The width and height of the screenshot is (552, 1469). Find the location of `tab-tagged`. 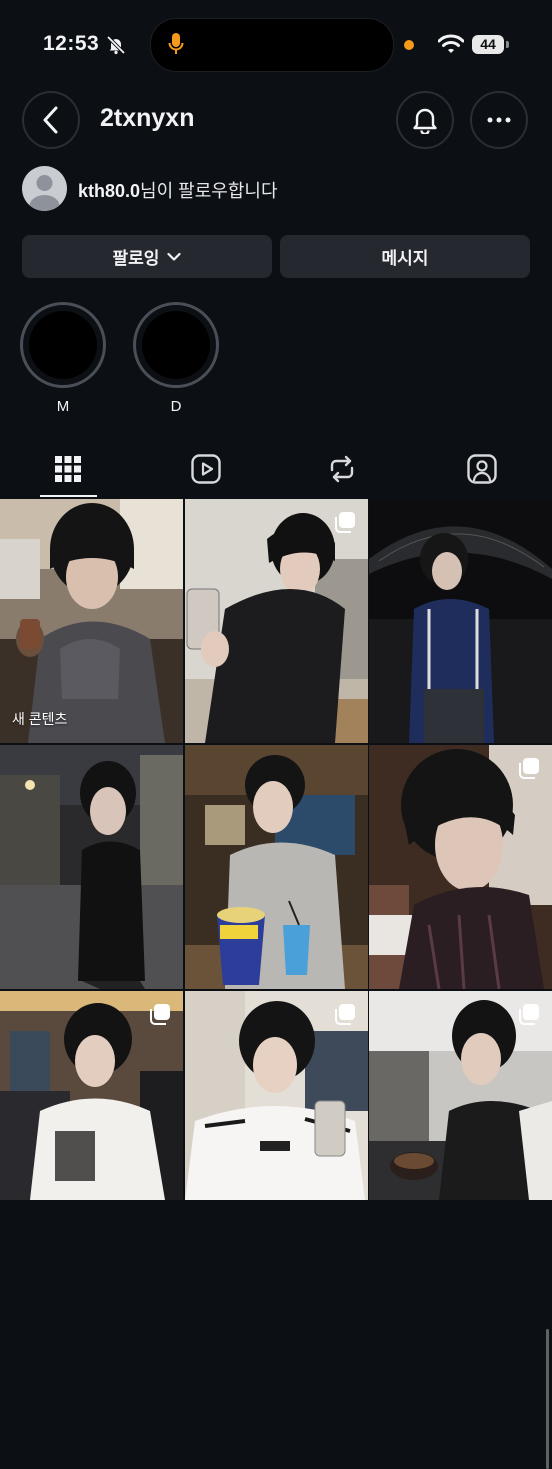

tab-tagged is located at coordinates (482, 469).